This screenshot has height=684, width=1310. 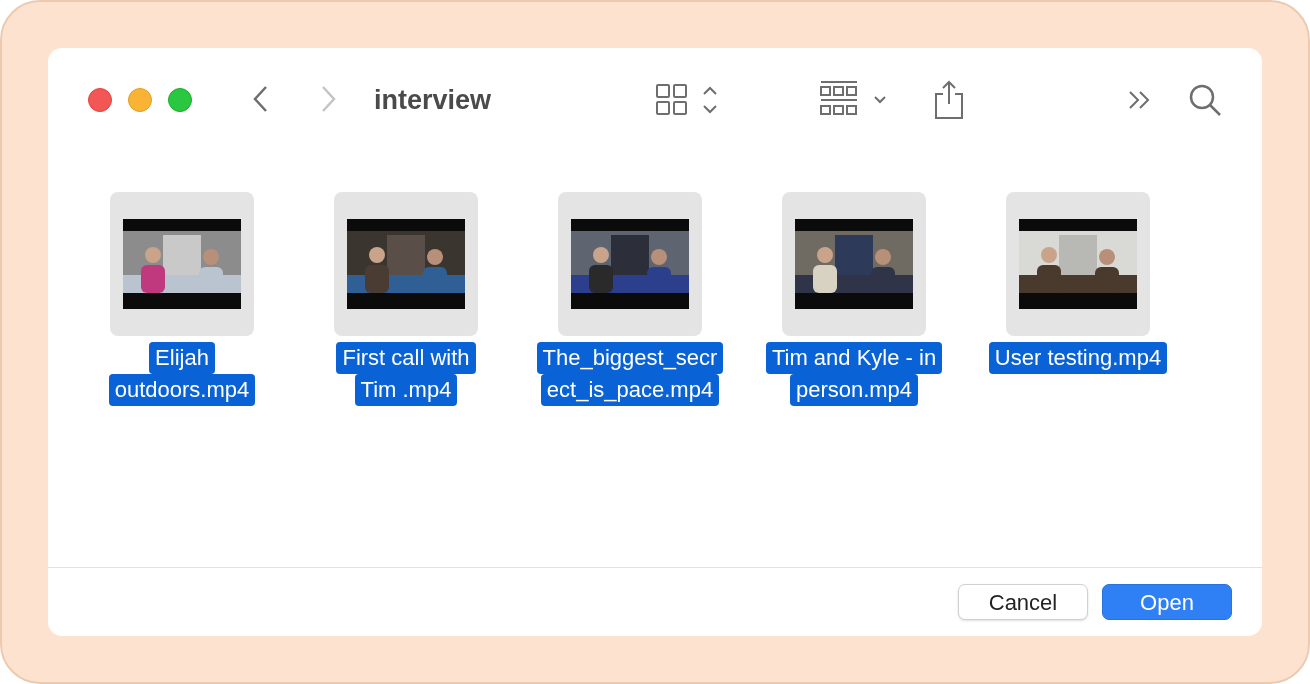 I want to click on file-name: First call with, so click(x=406, y=358).